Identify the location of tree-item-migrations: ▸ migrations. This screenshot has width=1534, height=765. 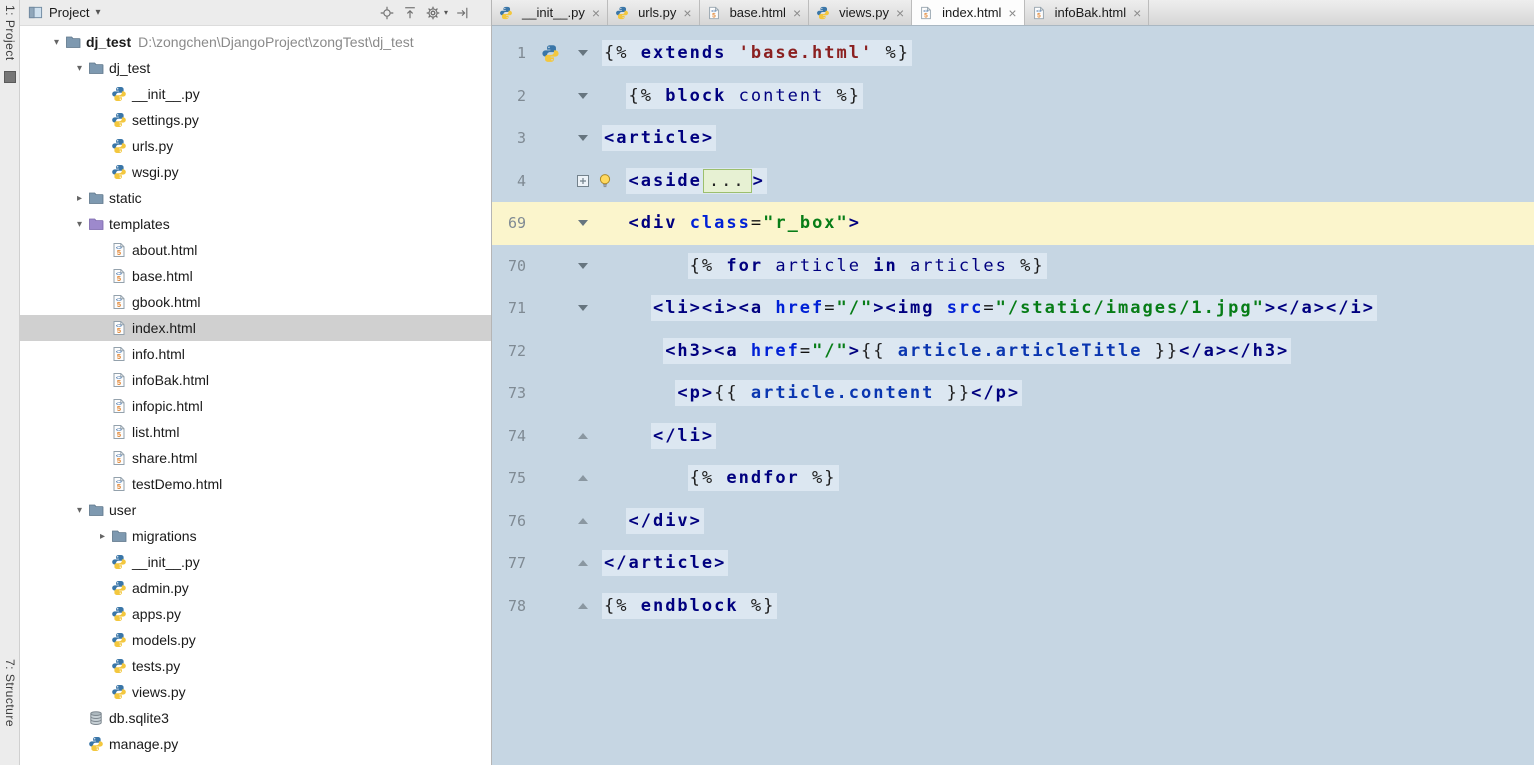
(255, 536).